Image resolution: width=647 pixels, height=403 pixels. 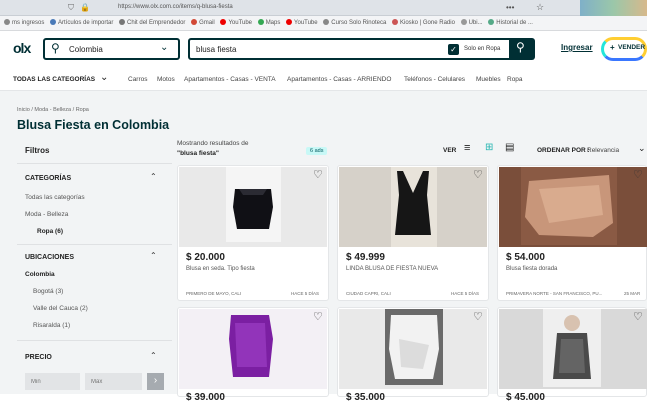 I want to click on product-card: ♡ $ 45.000, so click(x=572, y=355).